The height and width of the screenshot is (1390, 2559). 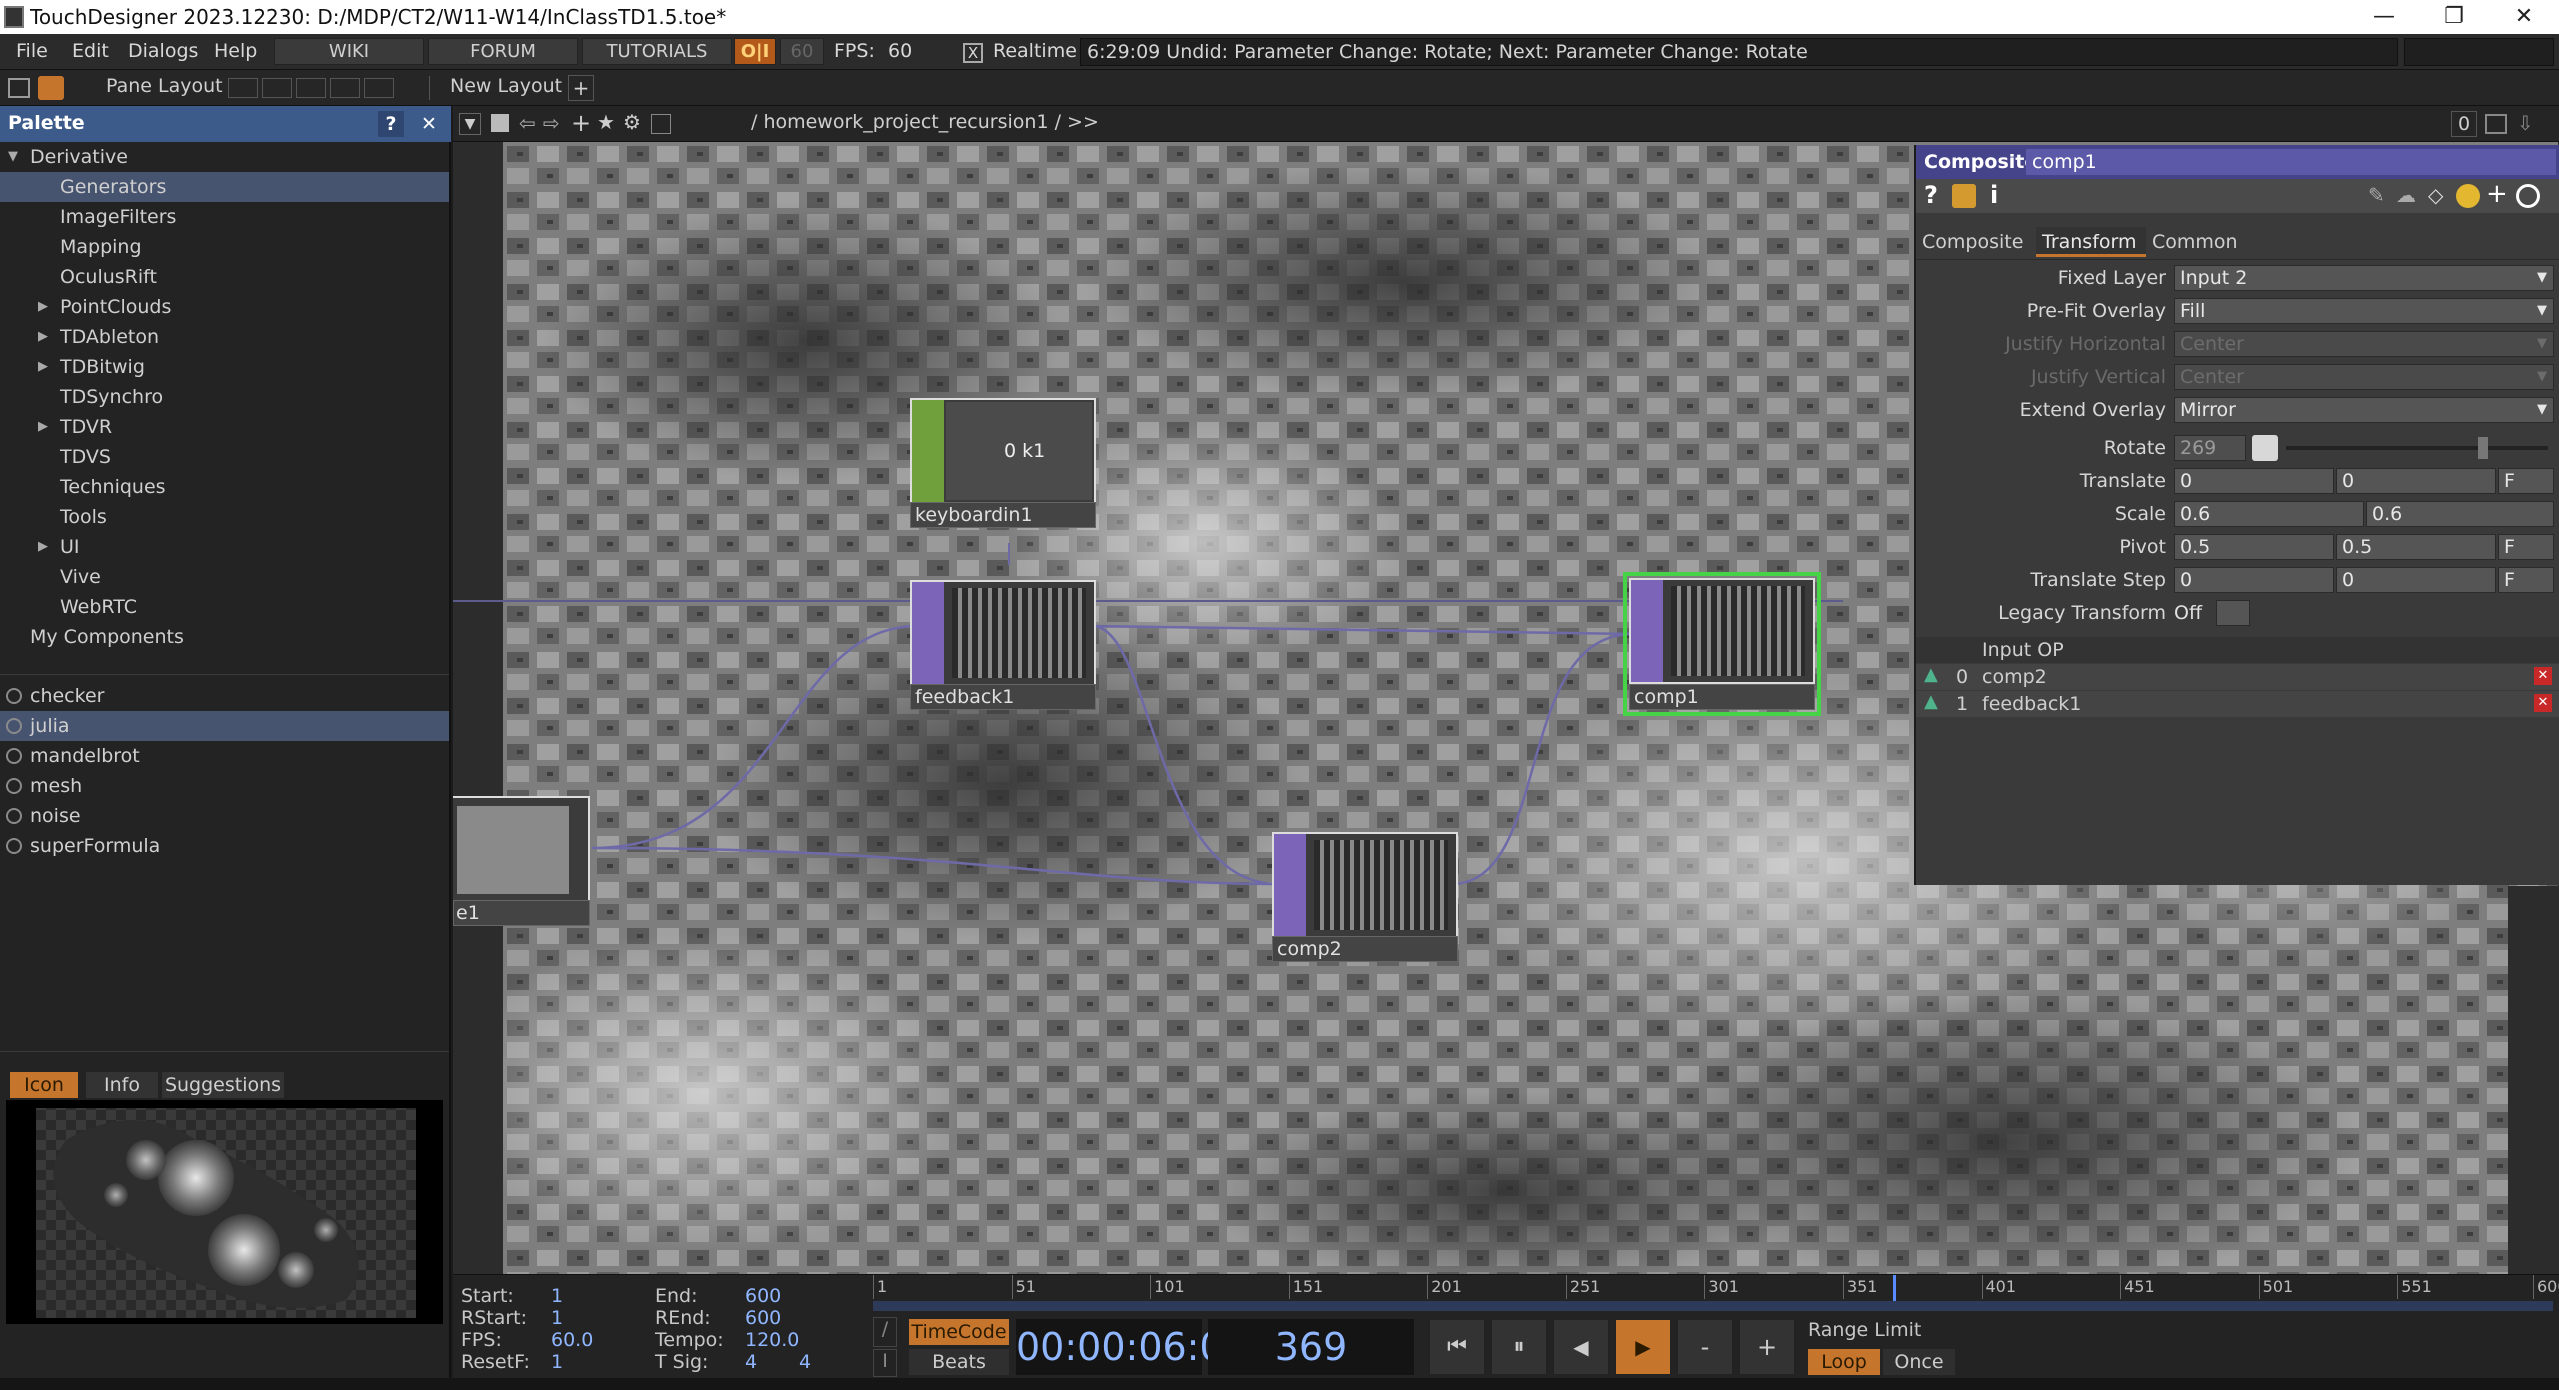 What do you see at coordinates (2237, 704) in the screenshot?
I see `input-op-row: ▲ 1 feedback1 ✕` at bounding box center [2237, 704].